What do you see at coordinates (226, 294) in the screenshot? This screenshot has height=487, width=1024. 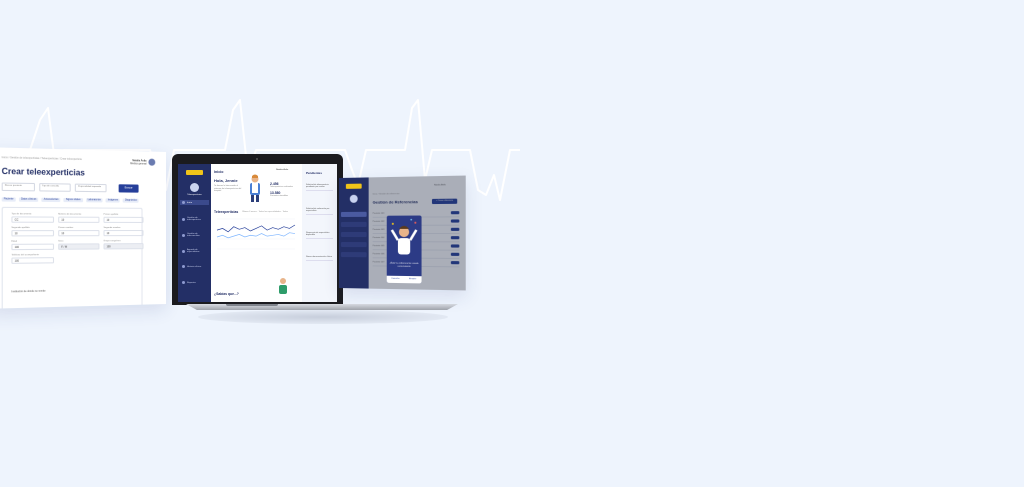 I see `tips-title: ¿Sabías que...?` at bounding box center [226, 294].